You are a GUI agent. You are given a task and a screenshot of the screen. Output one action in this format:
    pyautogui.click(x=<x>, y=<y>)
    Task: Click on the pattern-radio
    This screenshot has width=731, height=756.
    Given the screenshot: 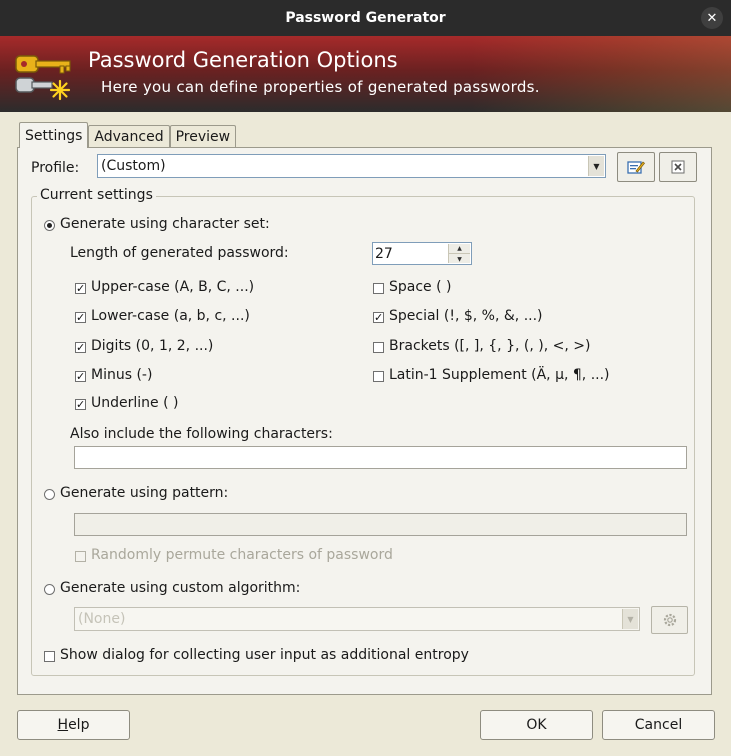 What is the action you would take?
    pyautogui.click(x=49, y=494)
    